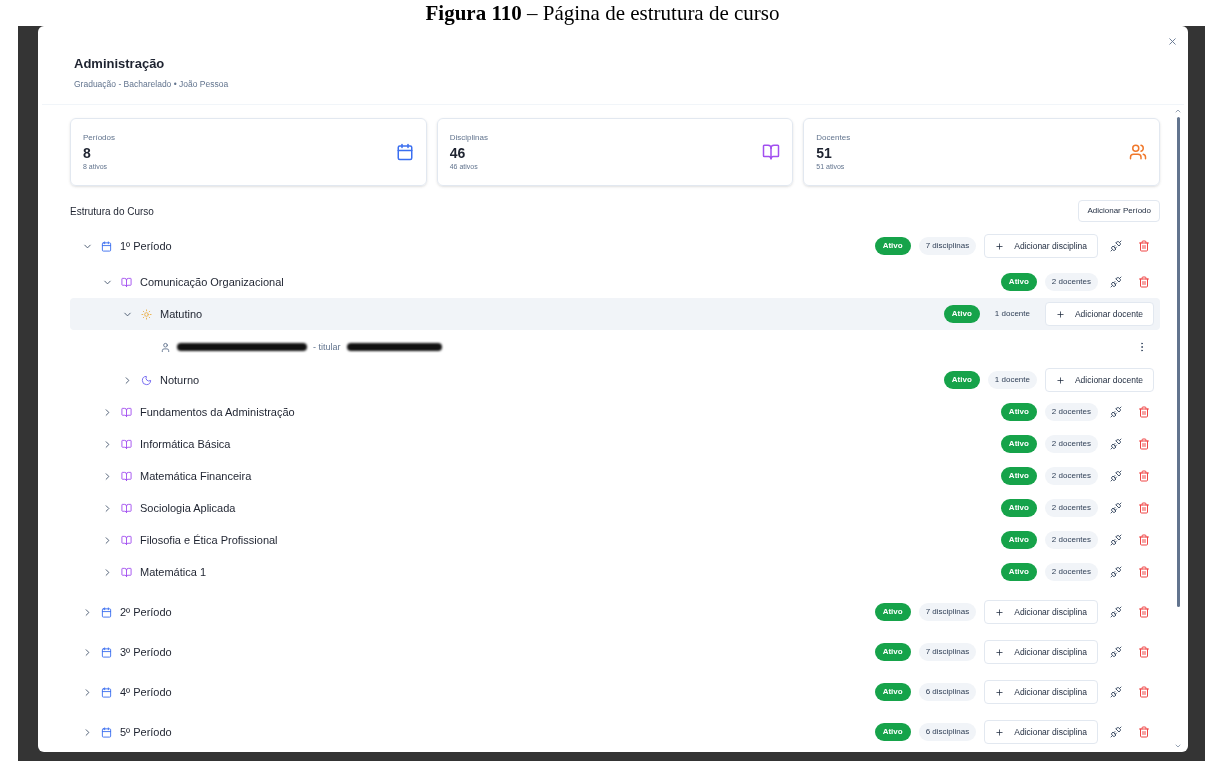 The height and width of the screenshot is (761, 1205). I want to click on stat-value: 8, so click(87, 153).